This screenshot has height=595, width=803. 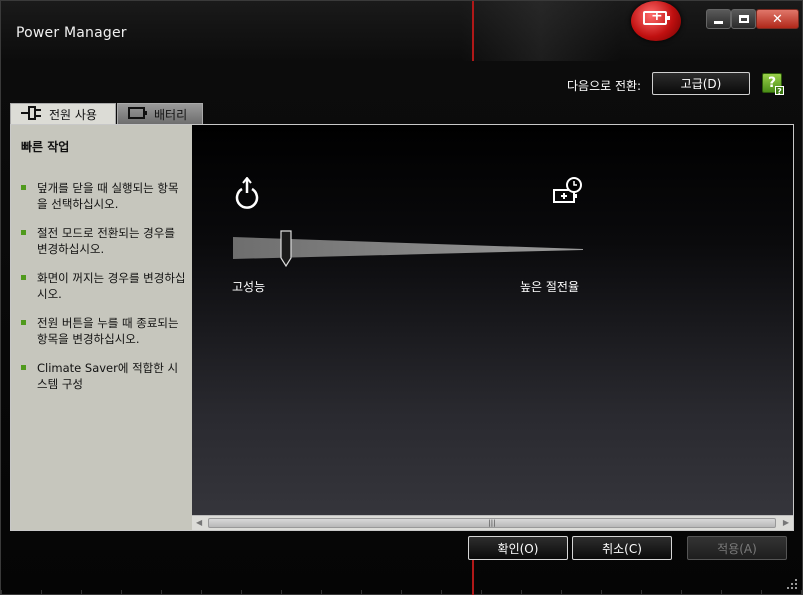 I want to click on quick-task-label: 전원 버튼을 누를 때 종료되는 항목을 변경하십시오., so click(x=108, y=331).